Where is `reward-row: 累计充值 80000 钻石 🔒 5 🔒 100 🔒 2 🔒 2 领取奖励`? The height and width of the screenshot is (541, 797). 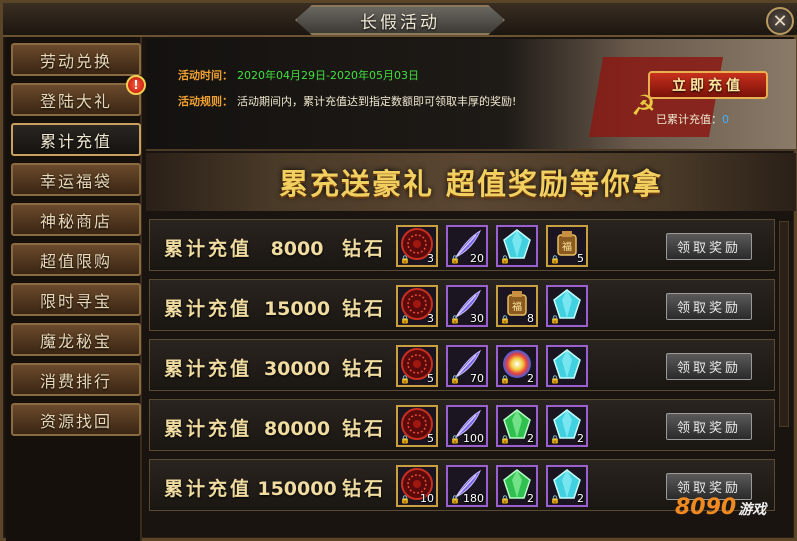 reward-row: 累计充值 80000 钻石 🔒 5 🔒 100 🔒 2 🔒 2 领取奖励 is located at coordinates (462, 425).